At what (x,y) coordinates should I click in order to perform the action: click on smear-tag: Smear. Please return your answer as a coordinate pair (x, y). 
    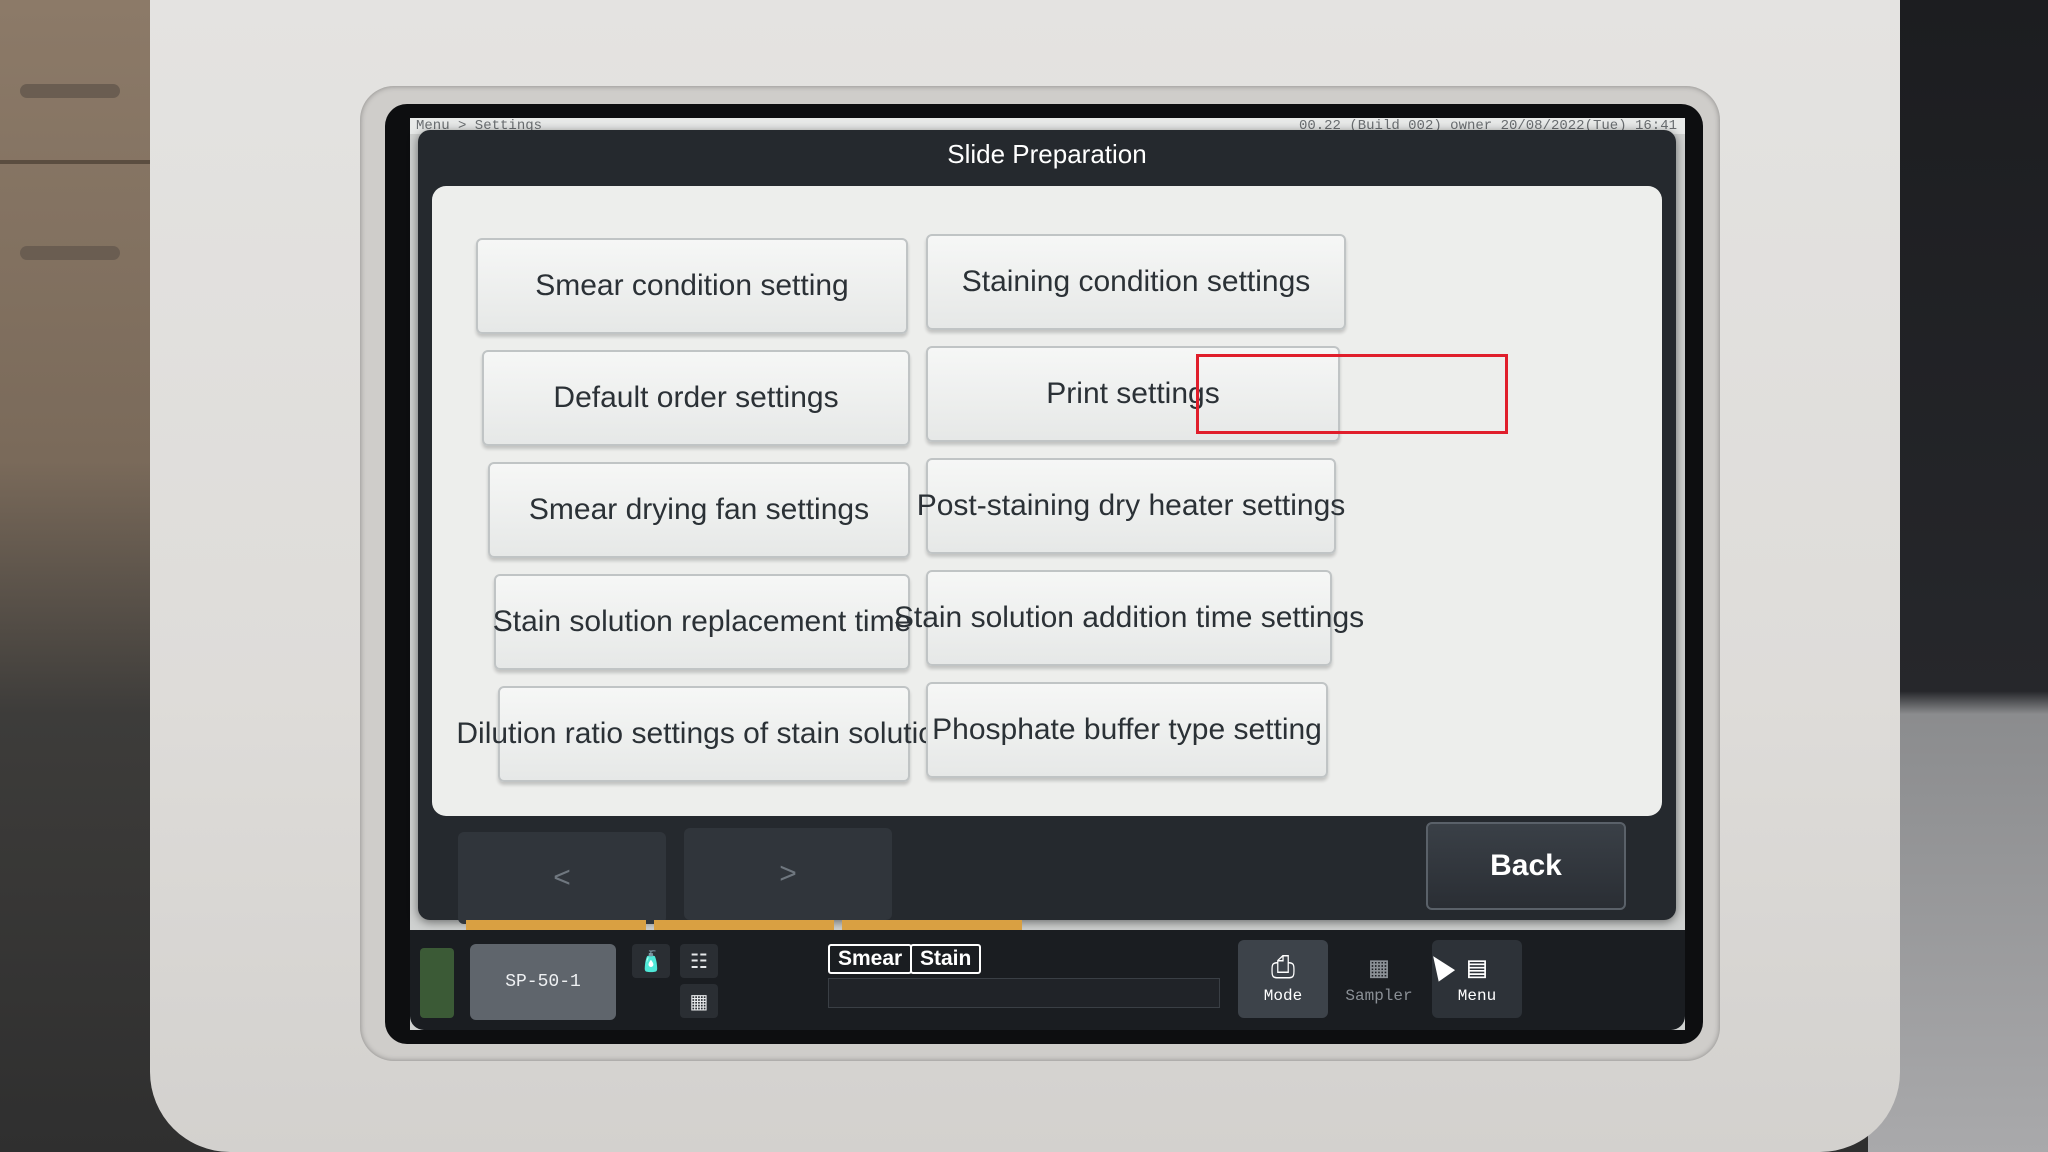
    Looking at the image, I should click on (870, 959).